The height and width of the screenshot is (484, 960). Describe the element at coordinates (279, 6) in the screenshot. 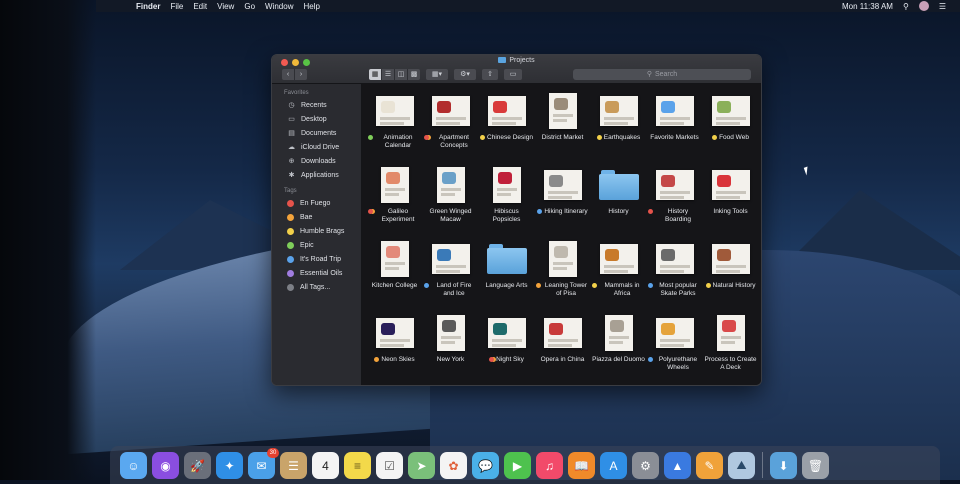

I see `menu-window: Window` at that location.